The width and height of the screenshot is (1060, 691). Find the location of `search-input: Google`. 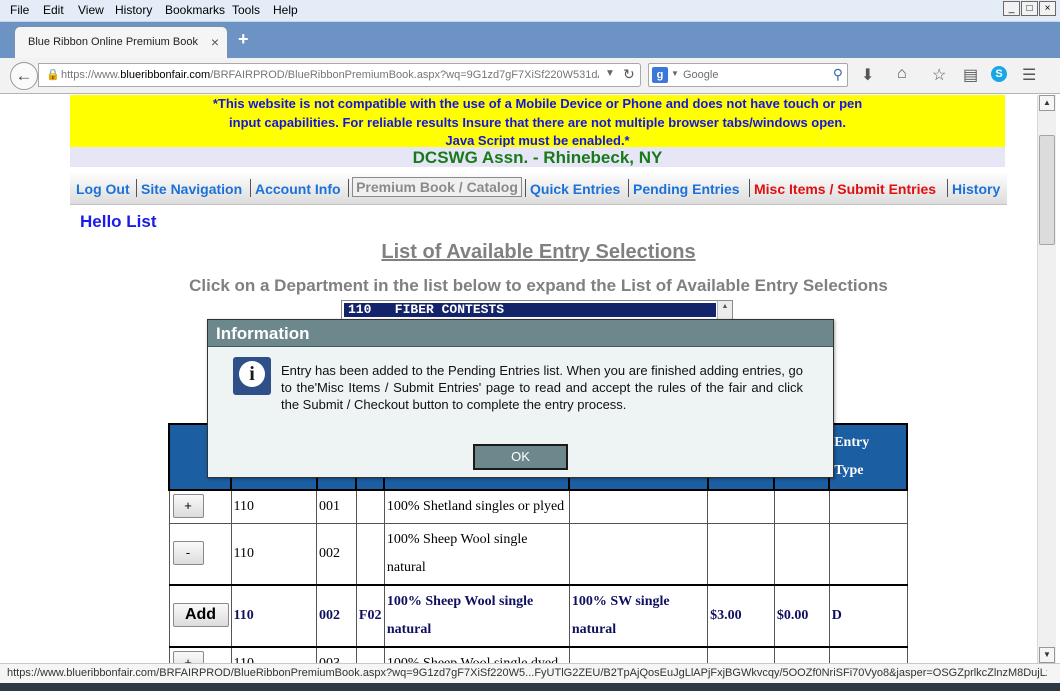

search-input: Google is located at coordinates (700, 75).